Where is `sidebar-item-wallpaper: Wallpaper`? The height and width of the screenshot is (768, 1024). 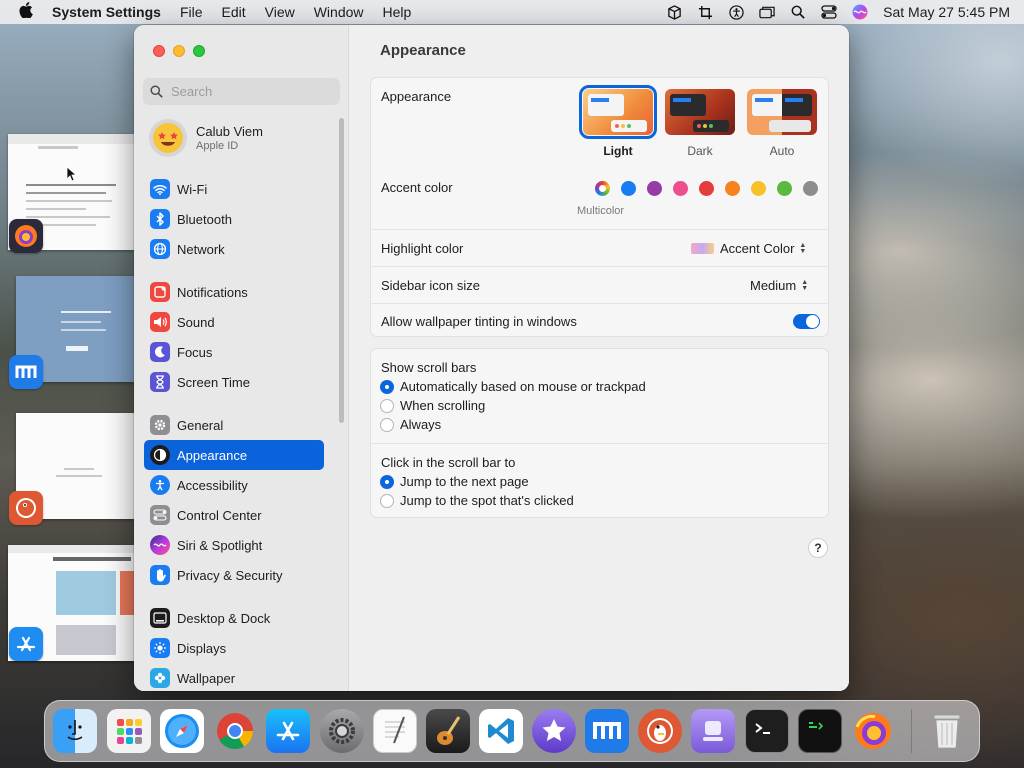
sidebar-item-wallpaper: Wallpaper is located at coordinates (234, 677).